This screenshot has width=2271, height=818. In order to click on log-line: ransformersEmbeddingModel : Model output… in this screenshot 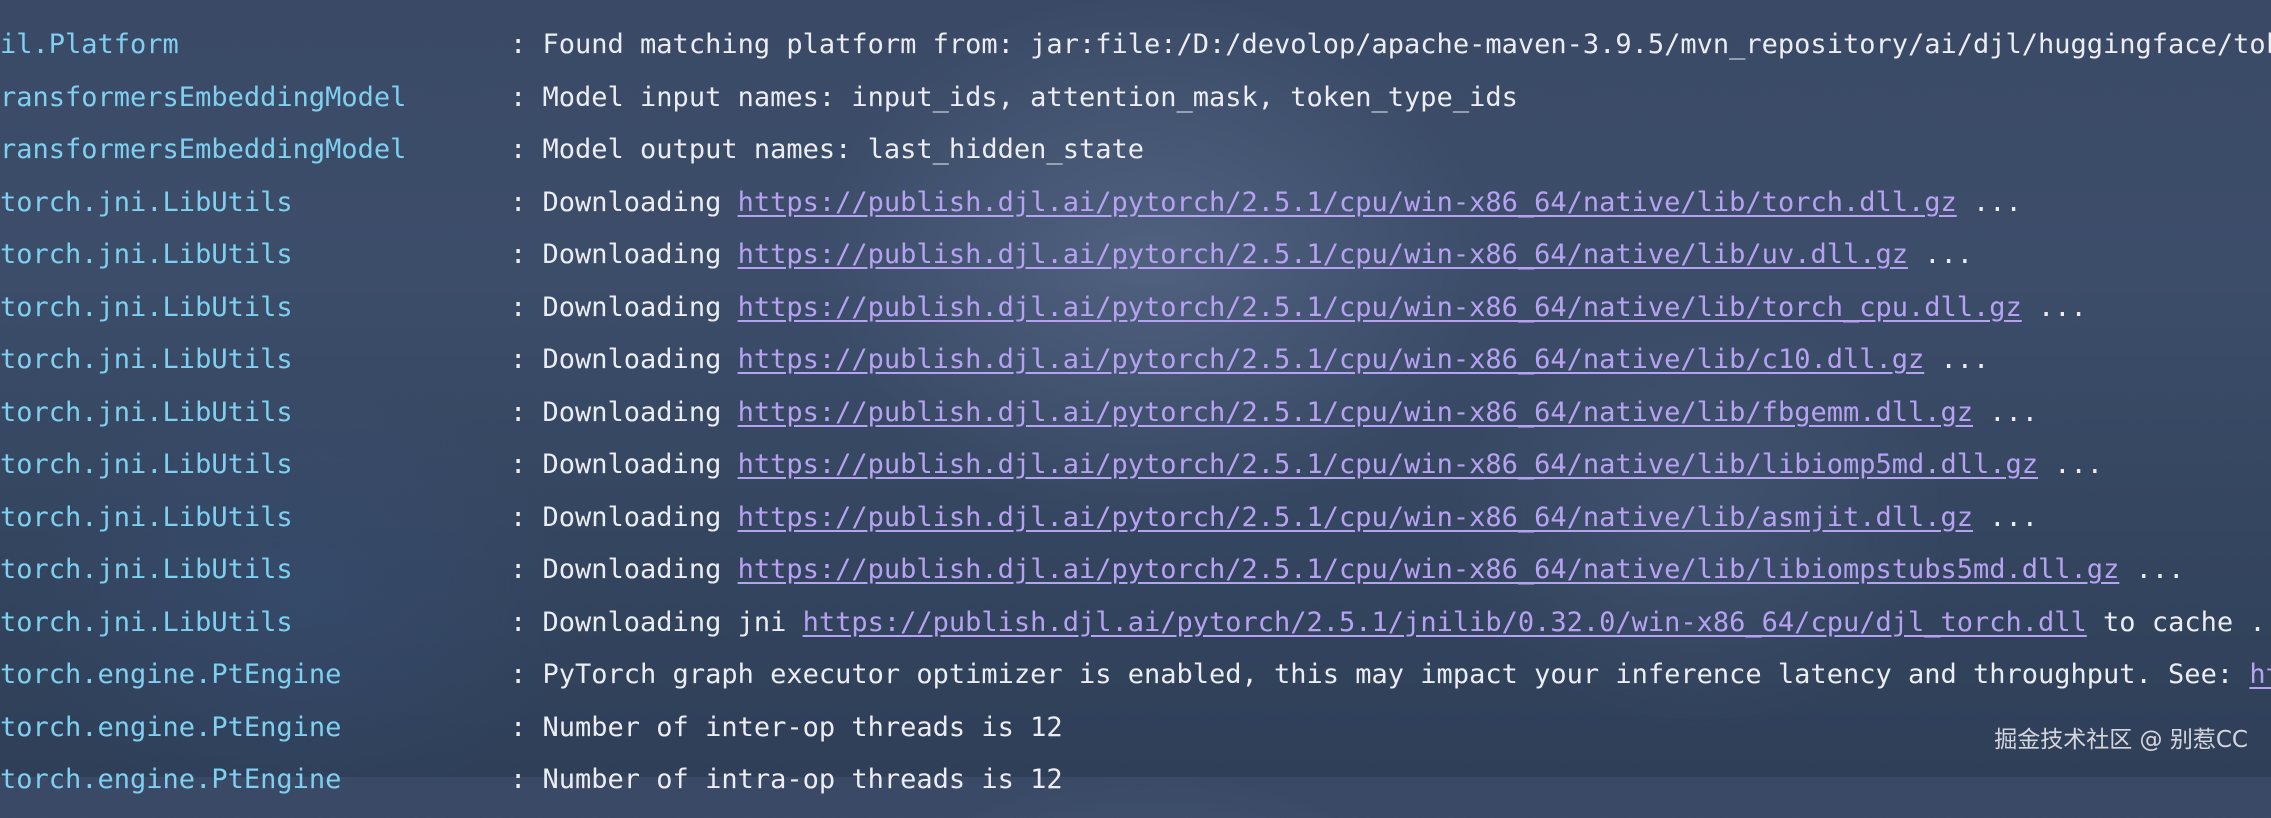, I will do `click(1135, 161)`.